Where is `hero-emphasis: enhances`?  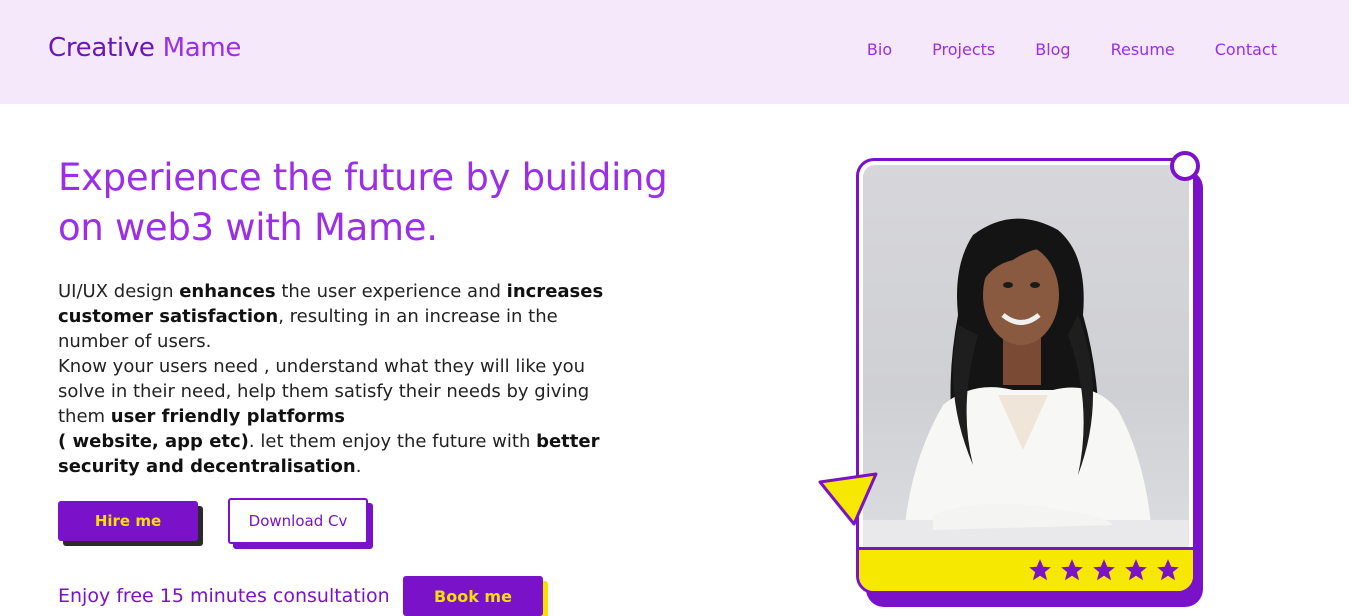
hero-emphasis: enhances is located at coordinates (227, 291).